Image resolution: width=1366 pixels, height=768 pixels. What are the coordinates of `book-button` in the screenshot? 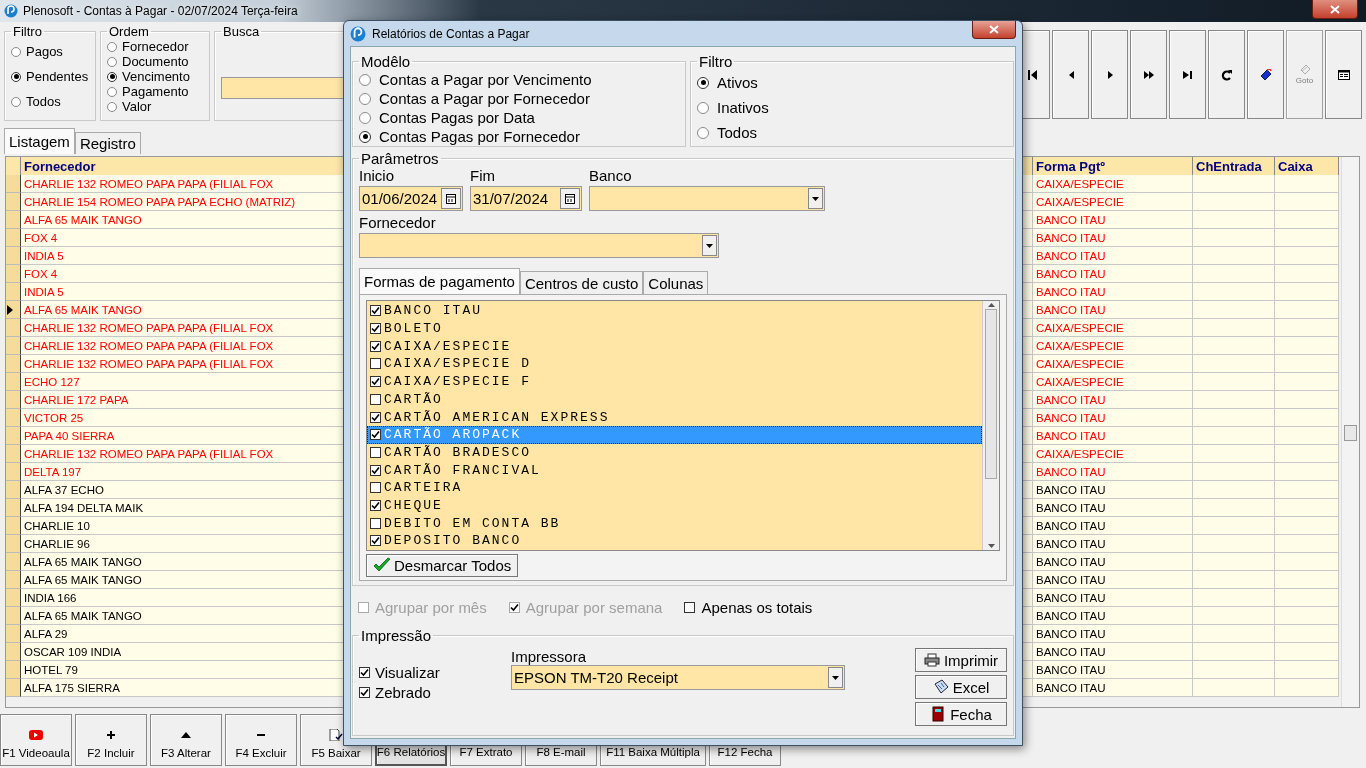 It's located at (1265, 74).